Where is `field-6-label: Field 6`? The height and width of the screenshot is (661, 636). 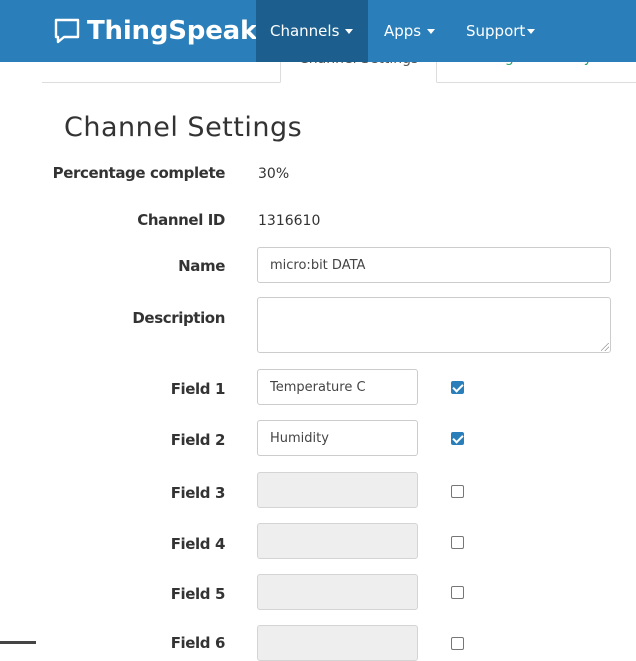 field-6-label: Field 6 is located at coordinates (198, 643).